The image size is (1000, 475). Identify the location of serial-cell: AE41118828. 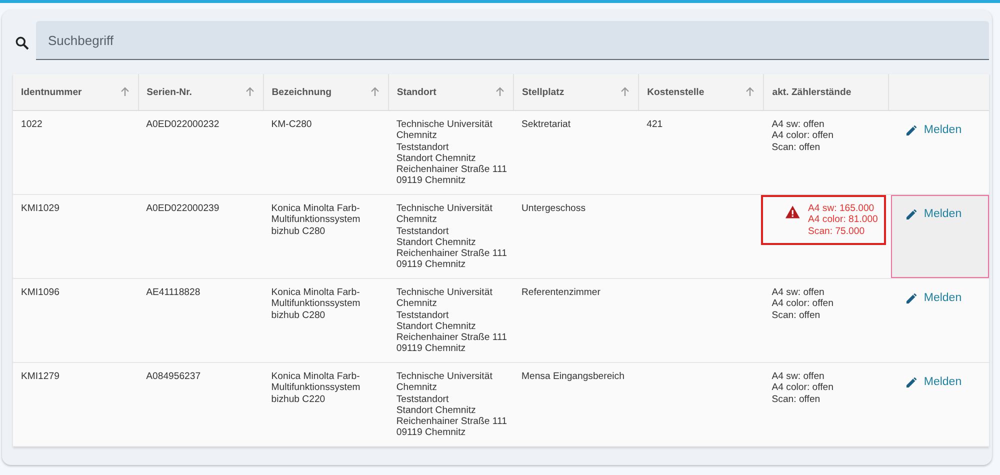
(173, 292).